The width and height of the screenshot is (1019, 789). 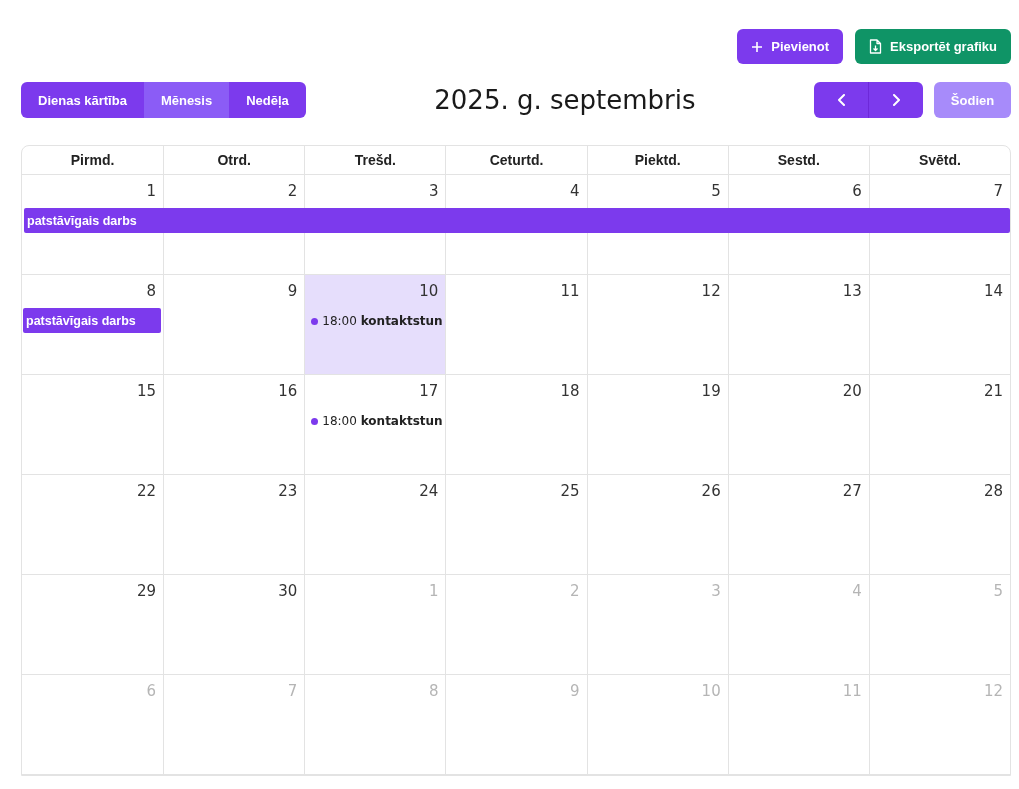 I want to click on day-number: 13, so click(x=852, y=291).